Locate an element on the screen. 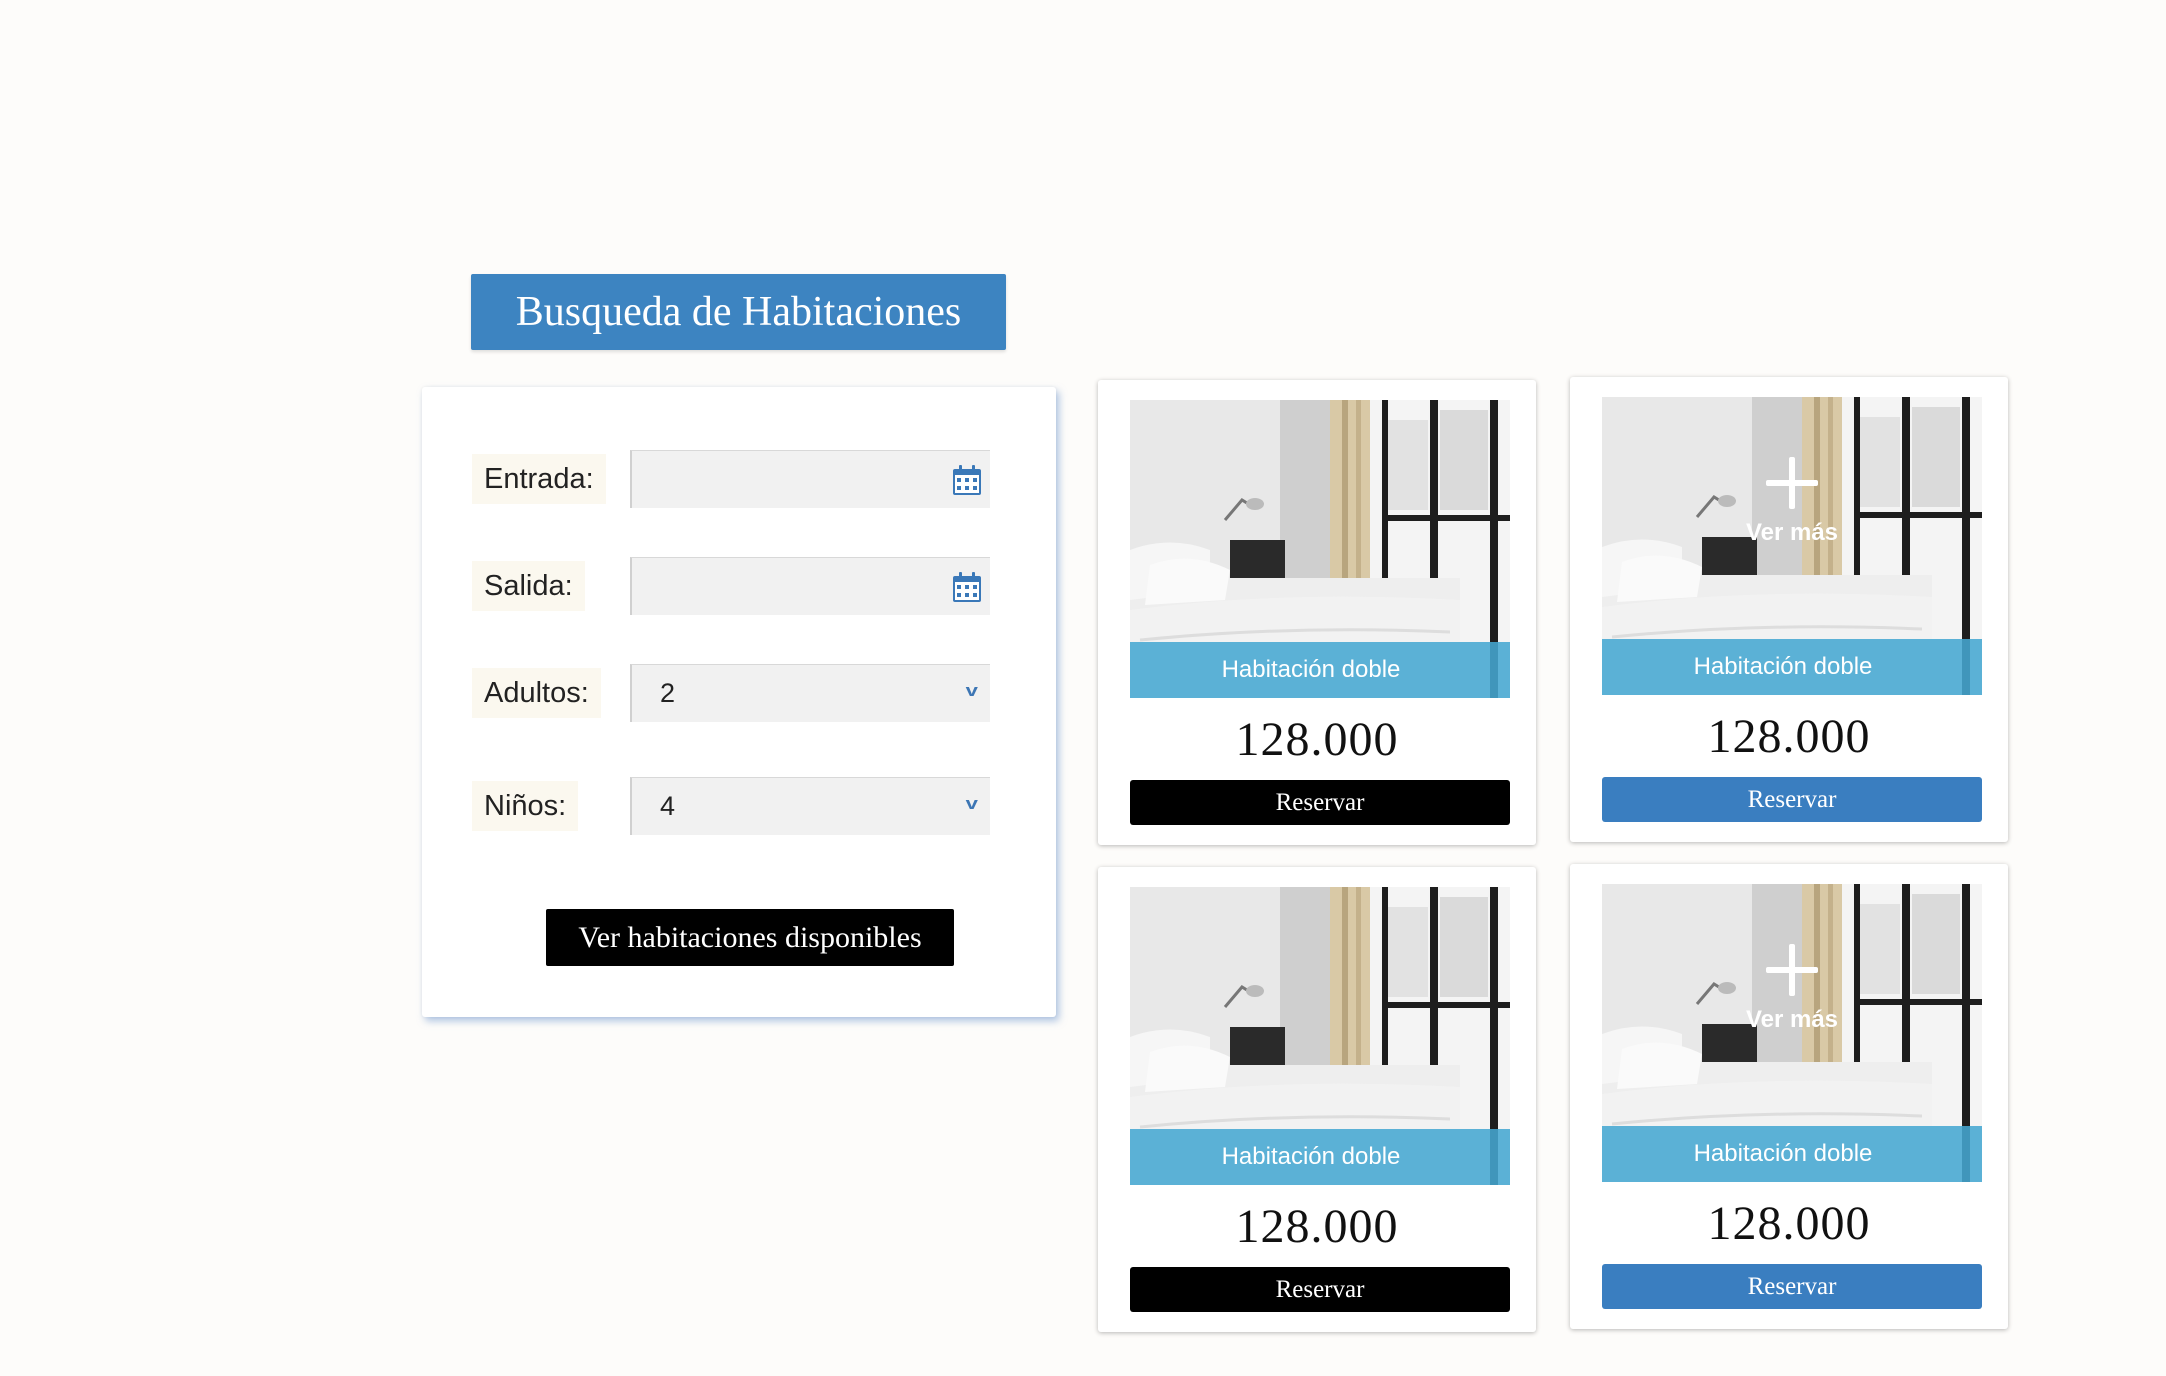  children-label: Niños: is located at coordinates (525, 806).